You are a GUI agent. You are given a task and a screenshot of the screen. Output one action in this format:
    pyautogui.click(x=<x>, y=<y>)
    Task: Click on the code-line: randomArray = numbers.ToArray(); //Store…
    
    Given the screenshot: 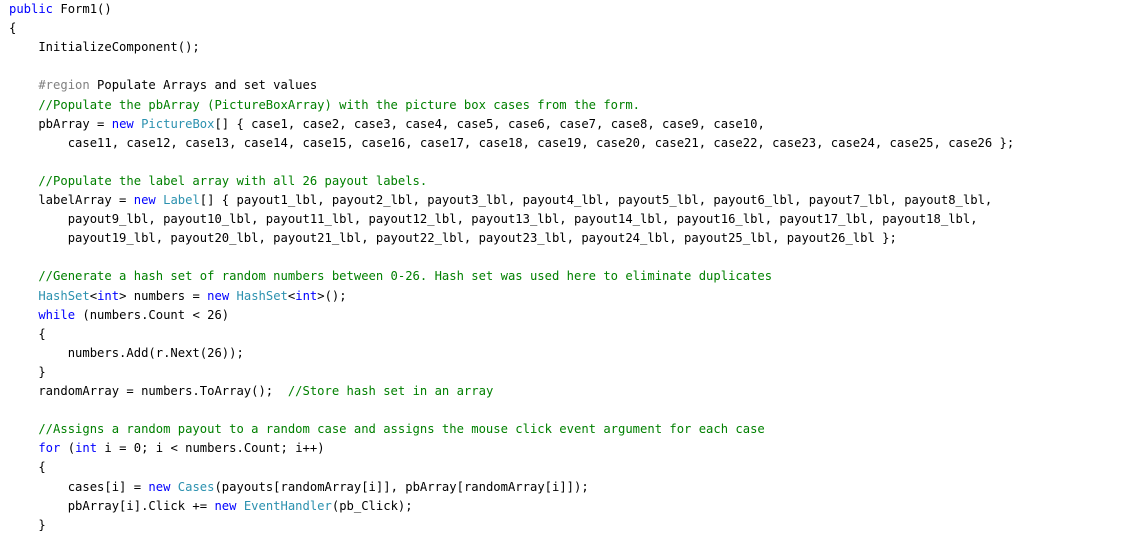 What is the action you would take?
    pyautogui.click(x=251, y=391)
    